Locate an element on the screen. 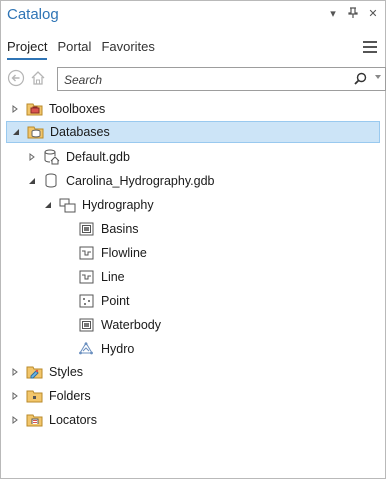 This screenshot has height=479, width=386. search-options-dropdown-icon is located at coordinates (378, 77).